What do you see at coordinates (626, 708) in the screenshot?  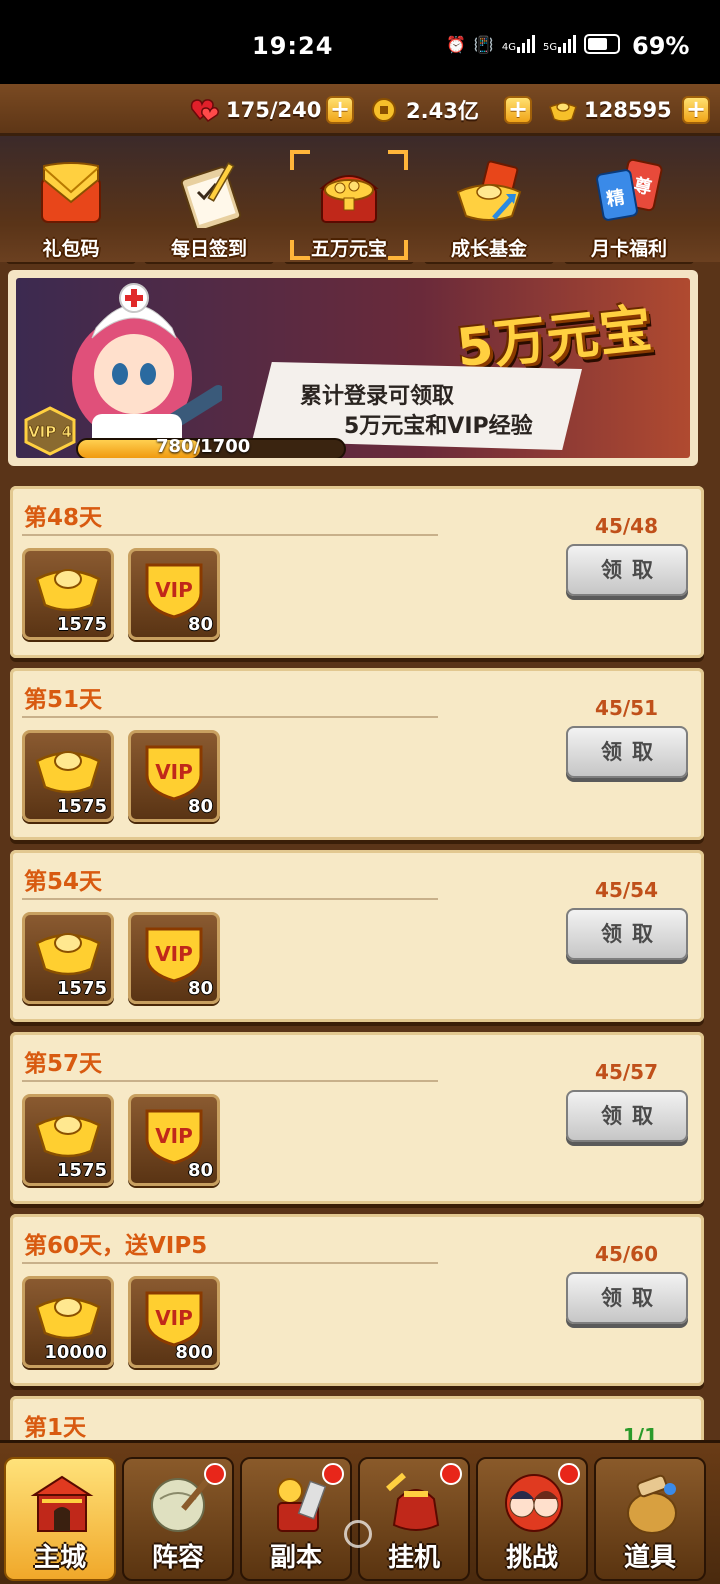 I see `task-progress: 45/51` at bounding box center [626, 708].